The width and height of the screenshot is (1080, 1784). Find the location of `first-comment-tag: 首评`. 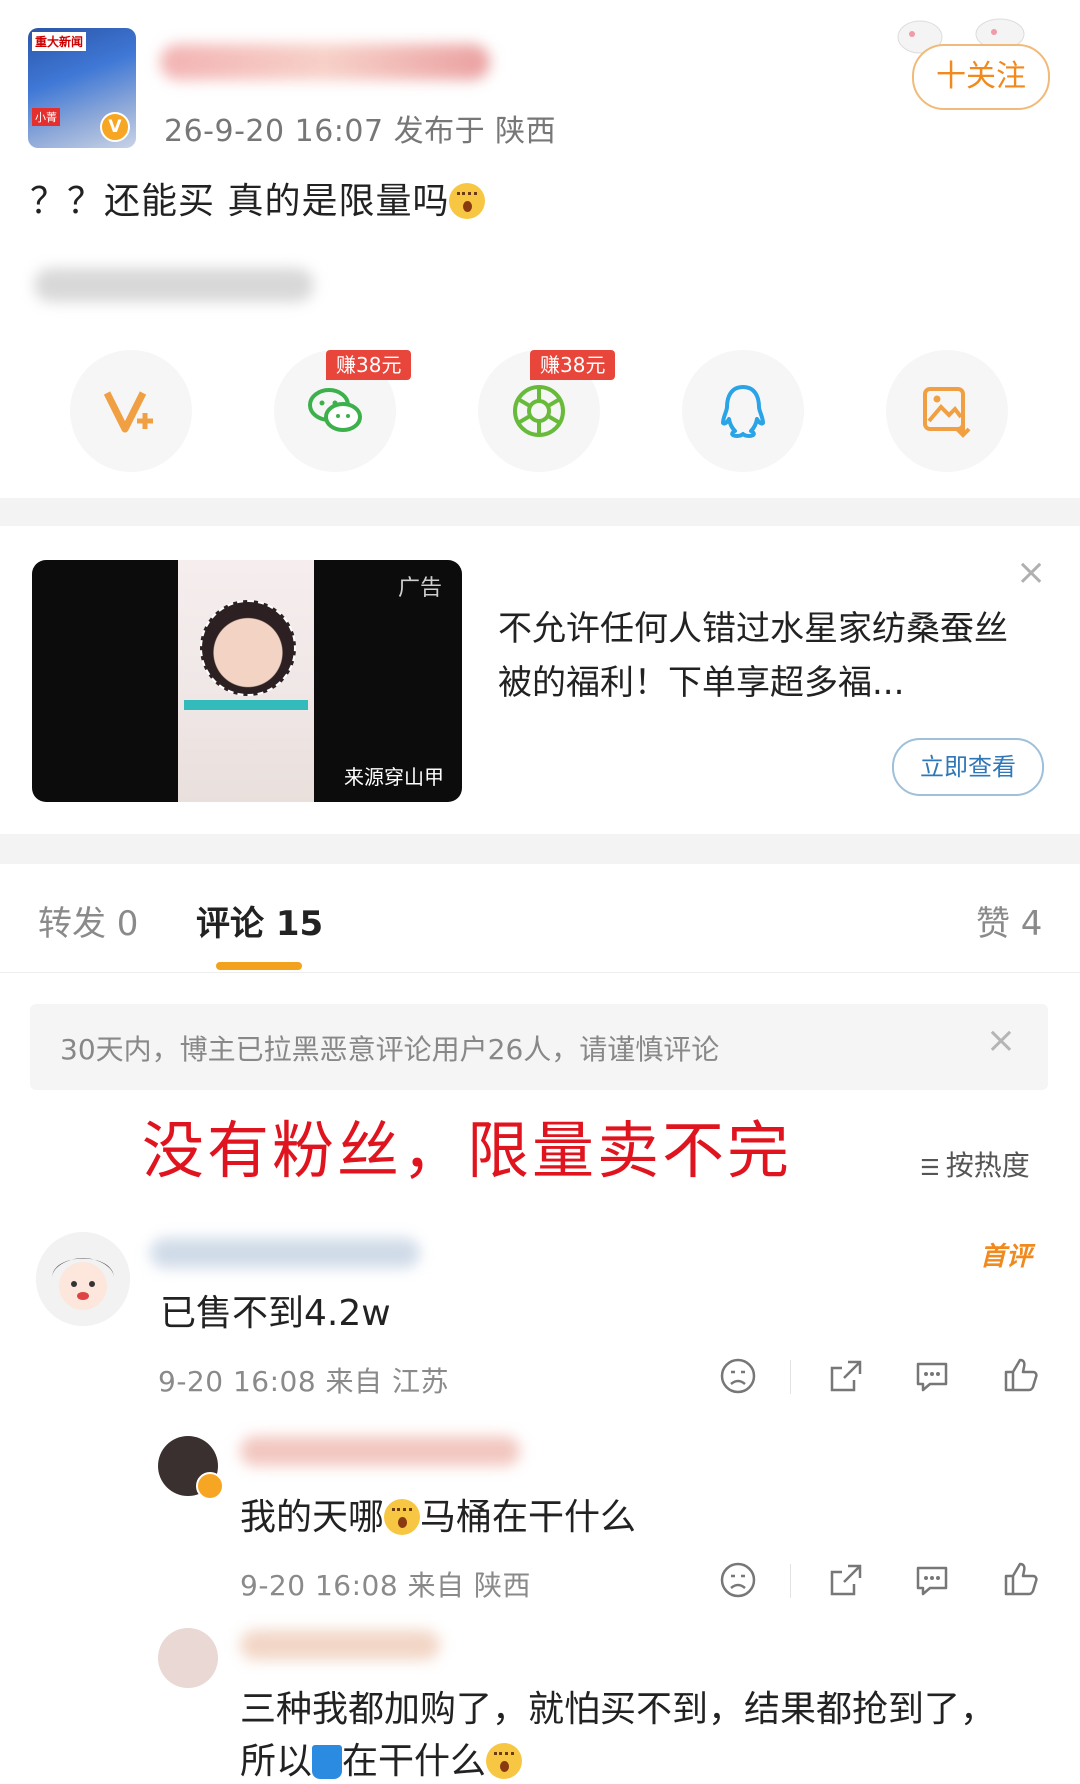

first-comment-tag: 首评 is located at coordinates (1006, 1257).